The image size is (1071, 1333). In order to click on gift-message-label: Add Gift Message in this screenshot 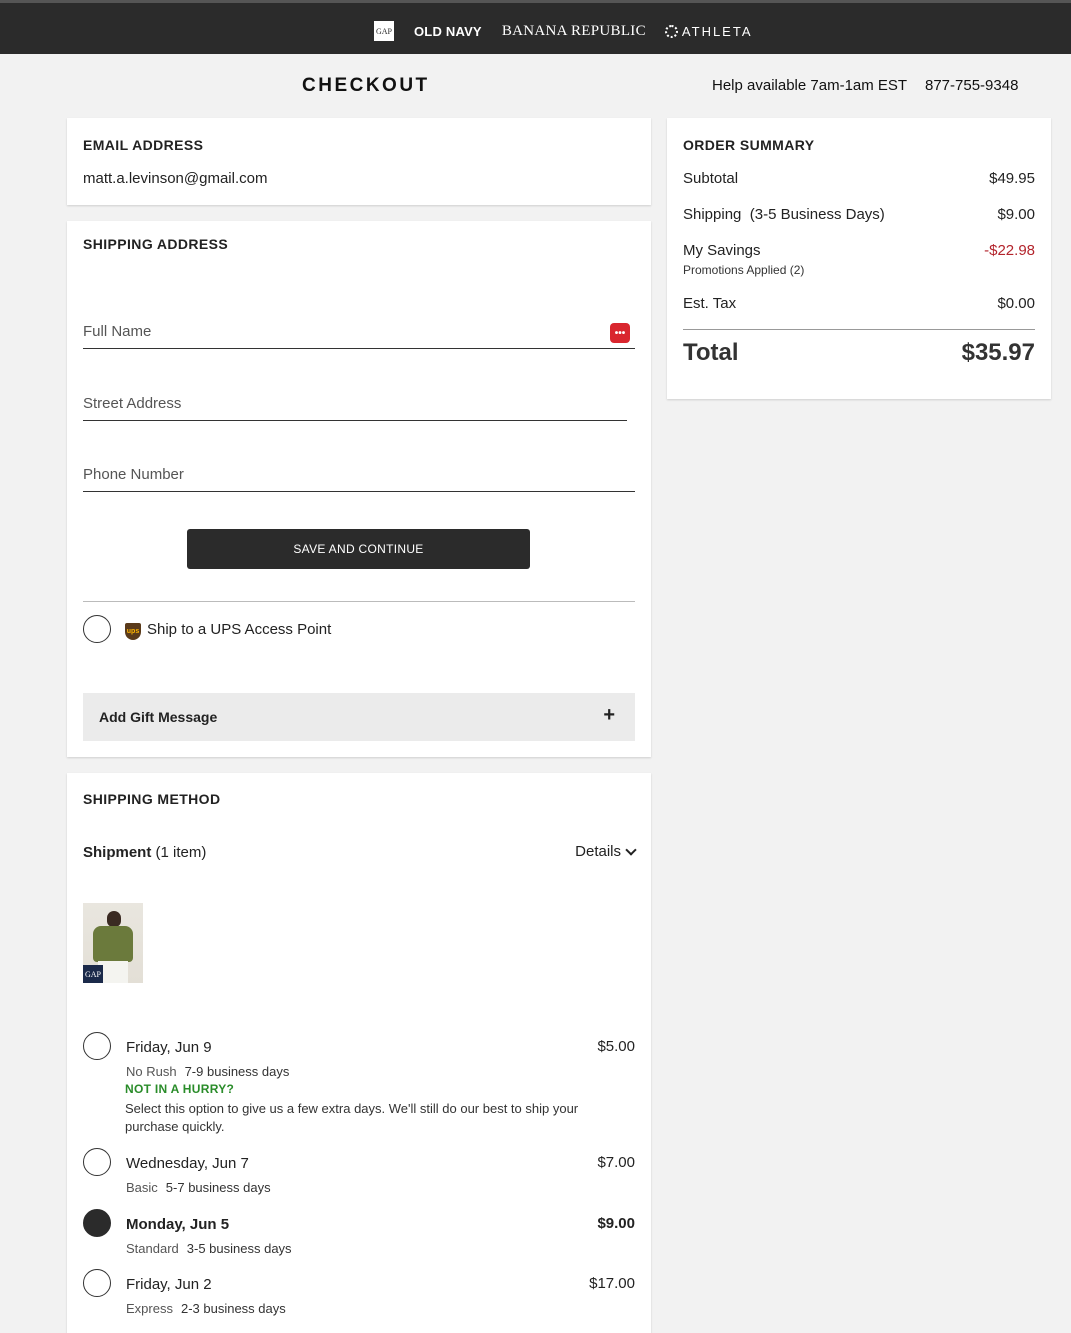, I will do `click(158, 717)`.